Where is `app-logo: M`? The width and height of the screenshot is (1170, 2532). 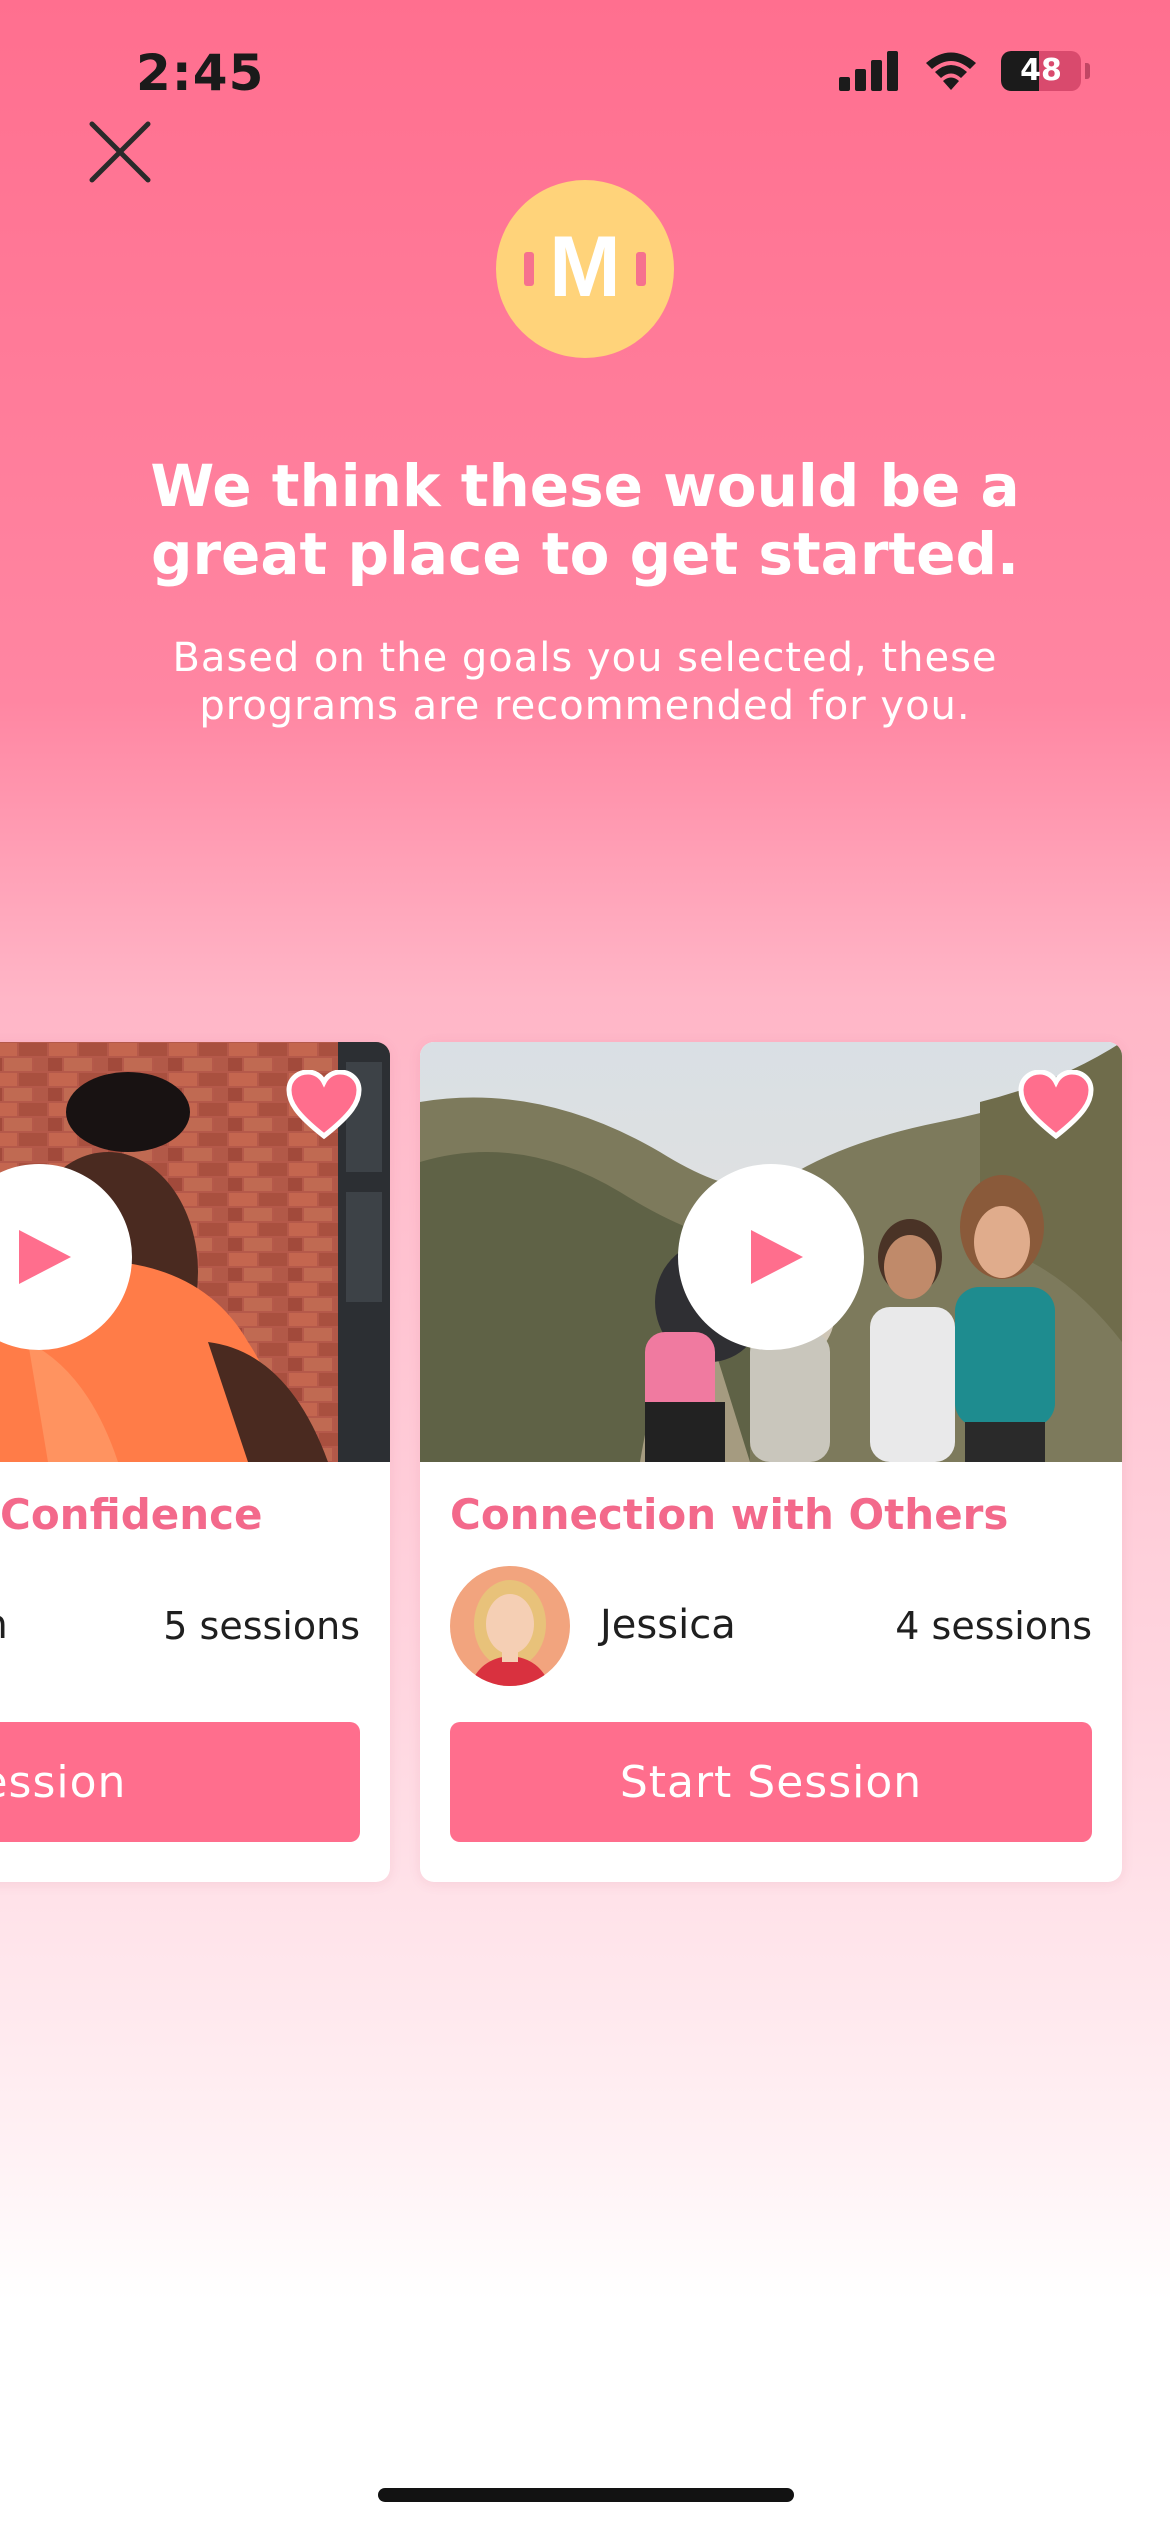
app-logo: M is located at coordinates (585, 269).